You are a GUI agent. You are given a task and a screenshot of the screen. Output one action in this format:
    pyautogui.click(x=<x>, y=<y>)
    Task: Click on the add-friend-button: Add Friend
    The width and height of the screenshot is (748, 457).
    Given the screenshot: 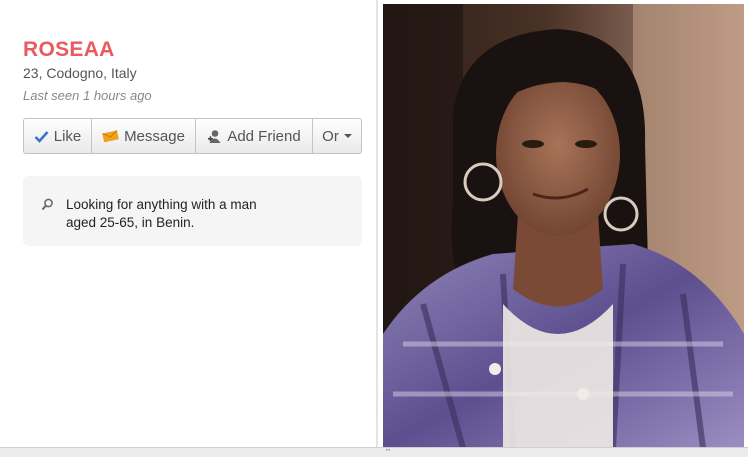 What is the action you would take?
    pyautogui.click(x=254, y=136)
    